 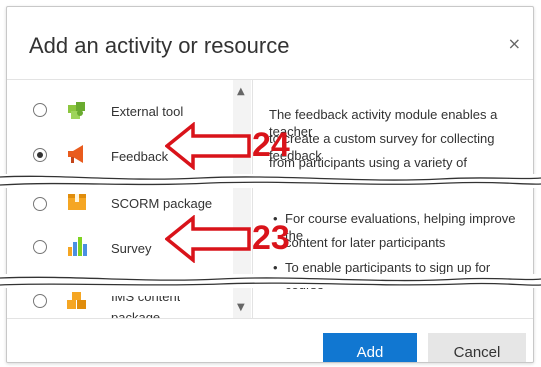 I want to click on close-icon: ×, so click(x=514, y=43).